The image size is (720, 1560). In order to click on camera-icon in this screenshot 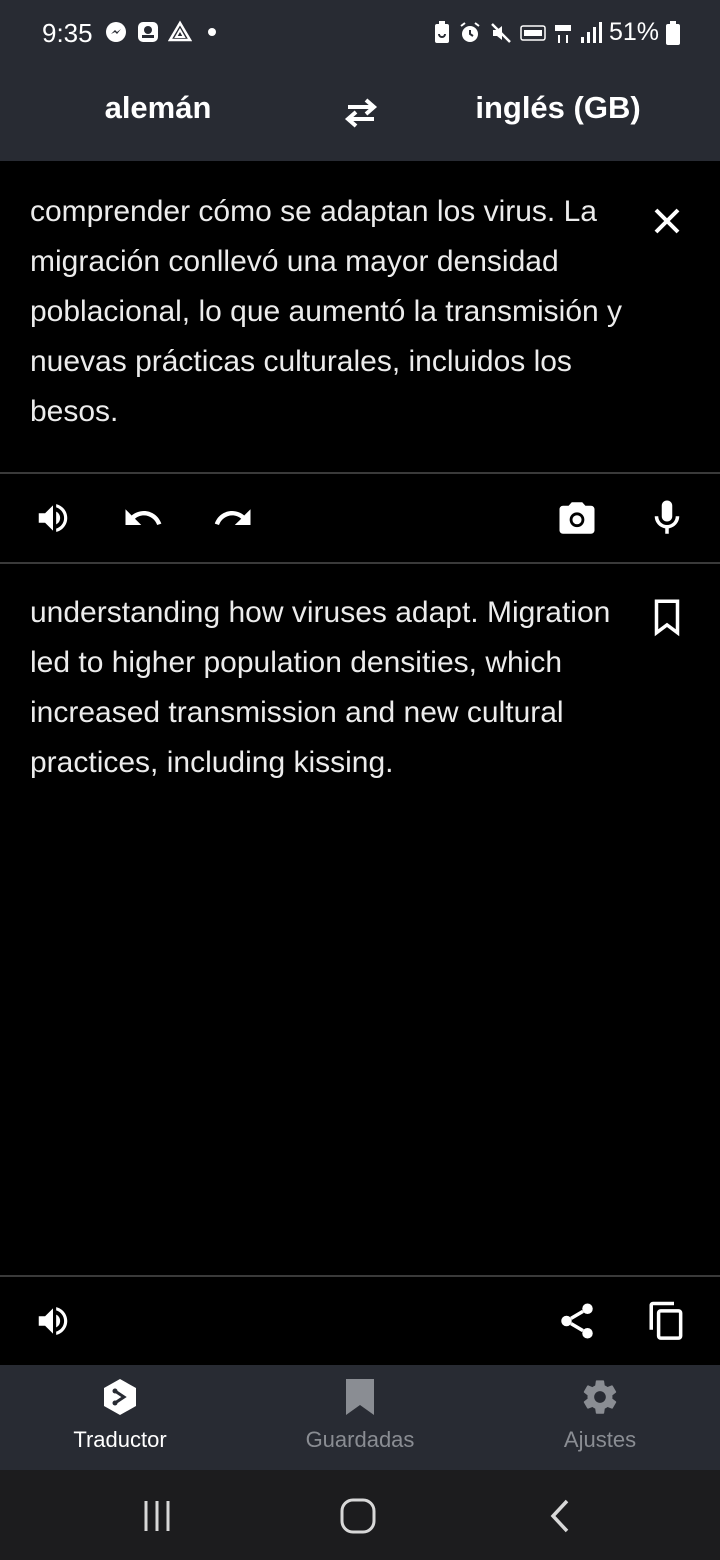, I will do `click(577, 518)`.